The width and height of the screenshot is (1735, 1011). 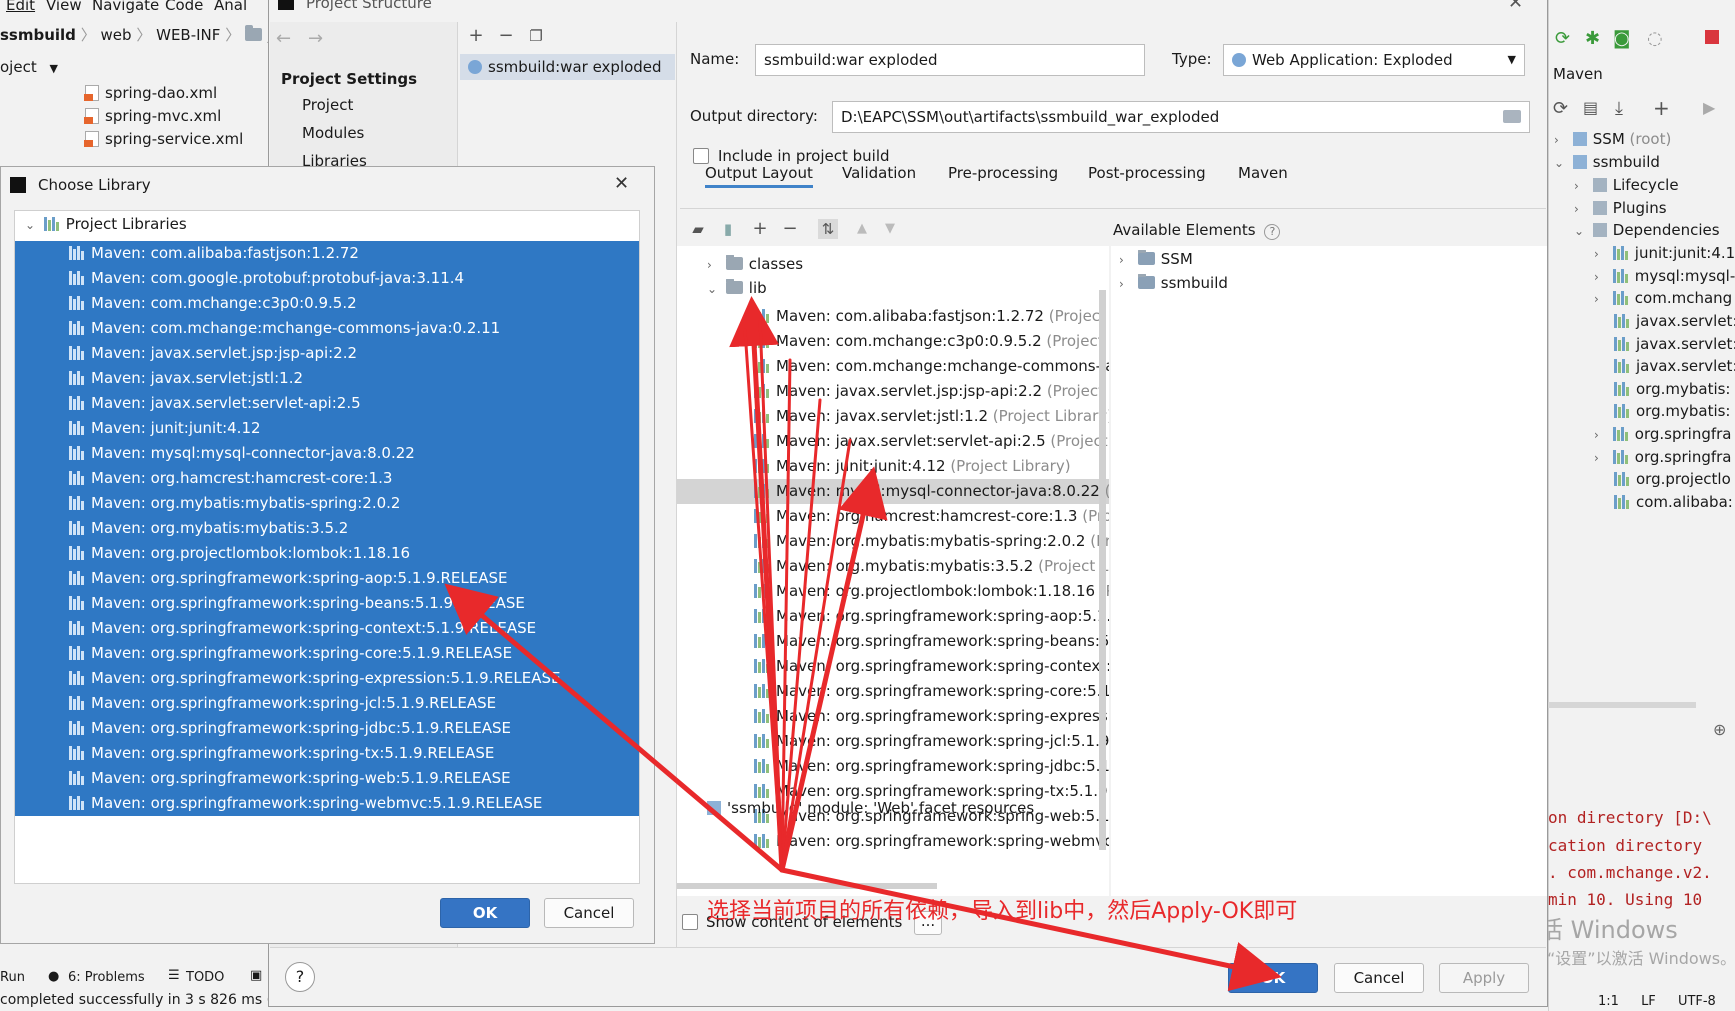 I want to click on maven-dependency: › junit:junit:4.1, so click(x=1664, y=253).